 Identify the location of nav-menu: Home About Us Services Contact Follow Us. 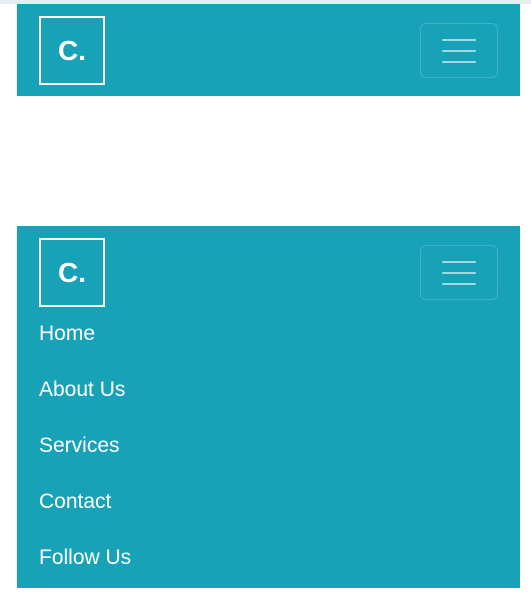
(85, 456).